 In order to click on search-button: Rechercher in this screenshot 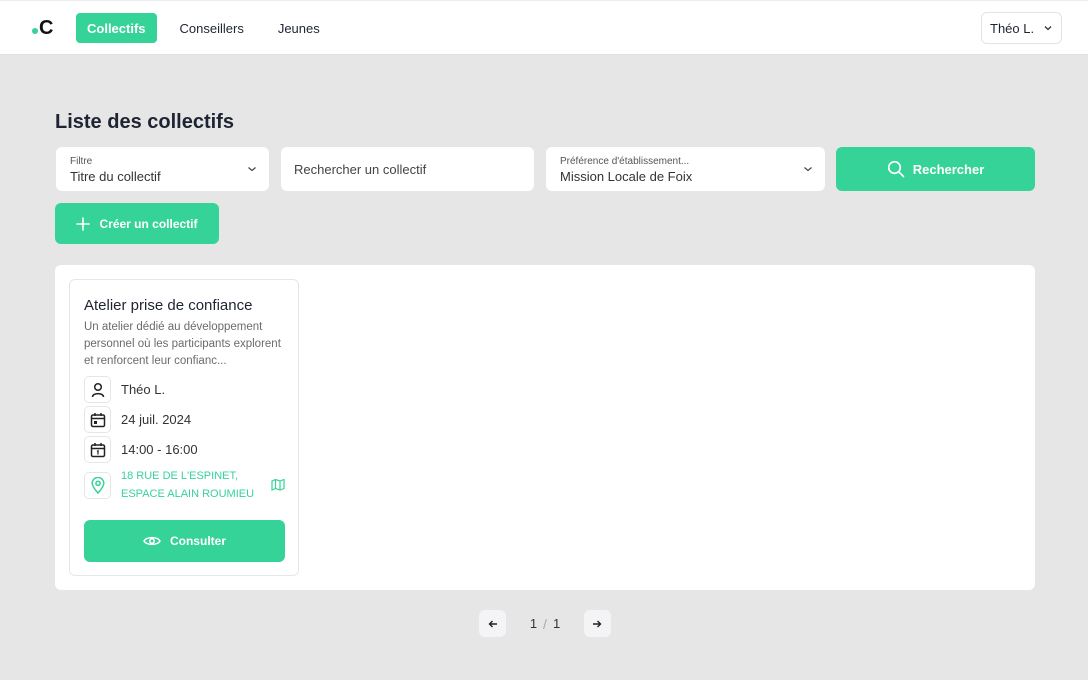, I will do `click(935, 169)`.